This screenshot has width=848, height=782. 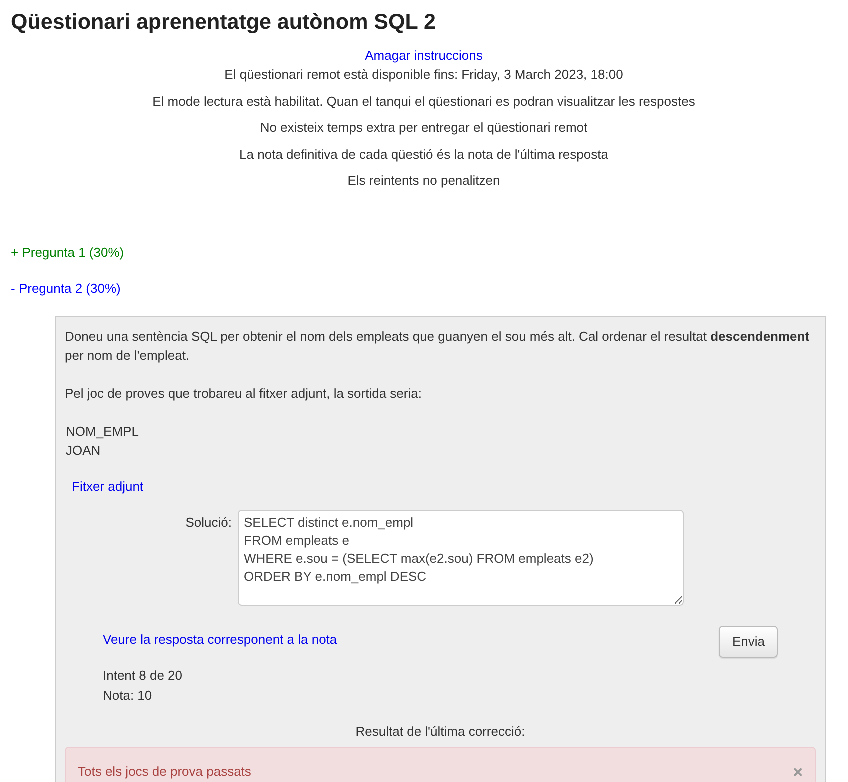 What do you see at coordinates (438, 346) in the screenshot?
I see `question-statement: Doneu una sentència SQL per obtenir el nom dels empleats que guanyen el sou més alt. Cal ordenar el resultat descendenment per nom de l'empleat.` at bounding box center [438, 346].